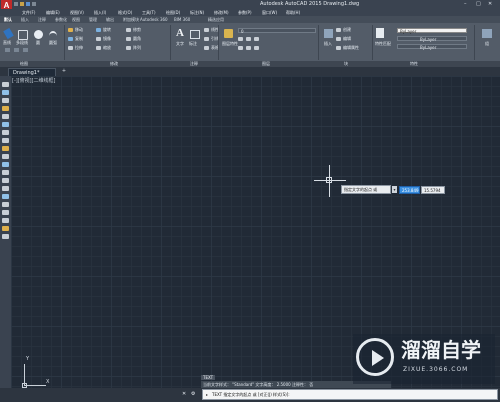 The height and width of the screenshot is (402, 500). What do you see at coordinates (181, 33) in the screenshot?
I see `text-tool-icon: A` at bounding box center [181, 33].